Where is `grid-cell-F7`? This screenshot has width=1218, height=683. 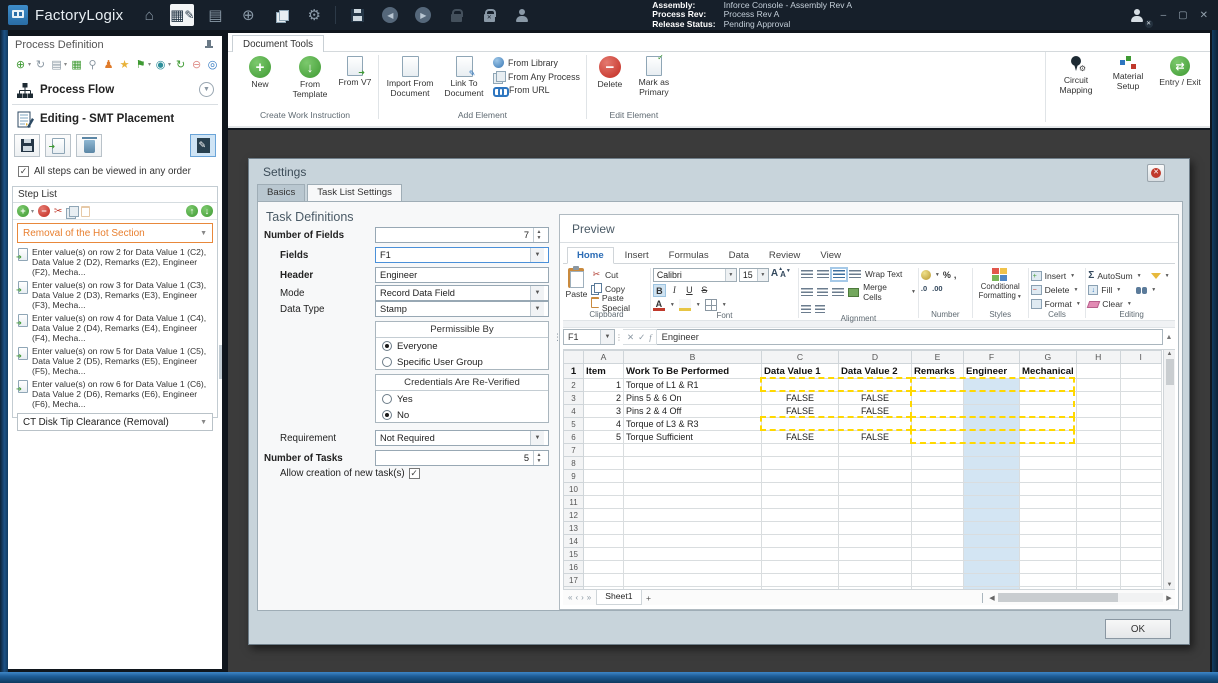
grid-cell-F7 is located at coordinates (991, 450).